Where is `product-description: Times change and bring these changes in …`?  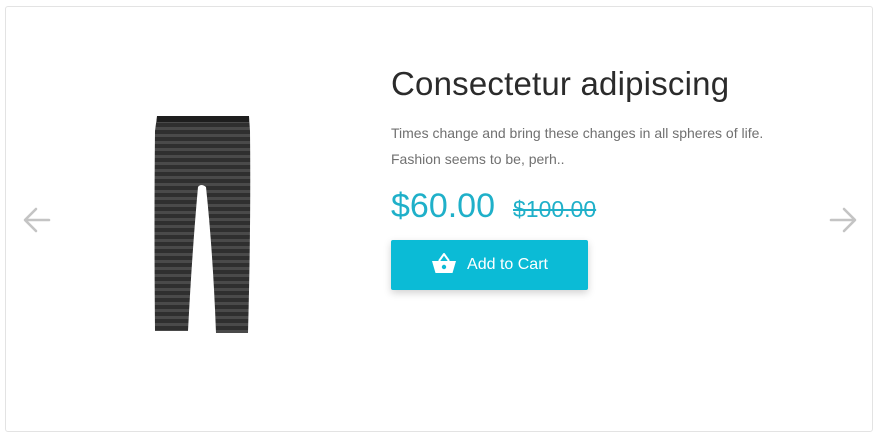 product-description: Times change and bring these changes in … is located at coordinates (577, 146).